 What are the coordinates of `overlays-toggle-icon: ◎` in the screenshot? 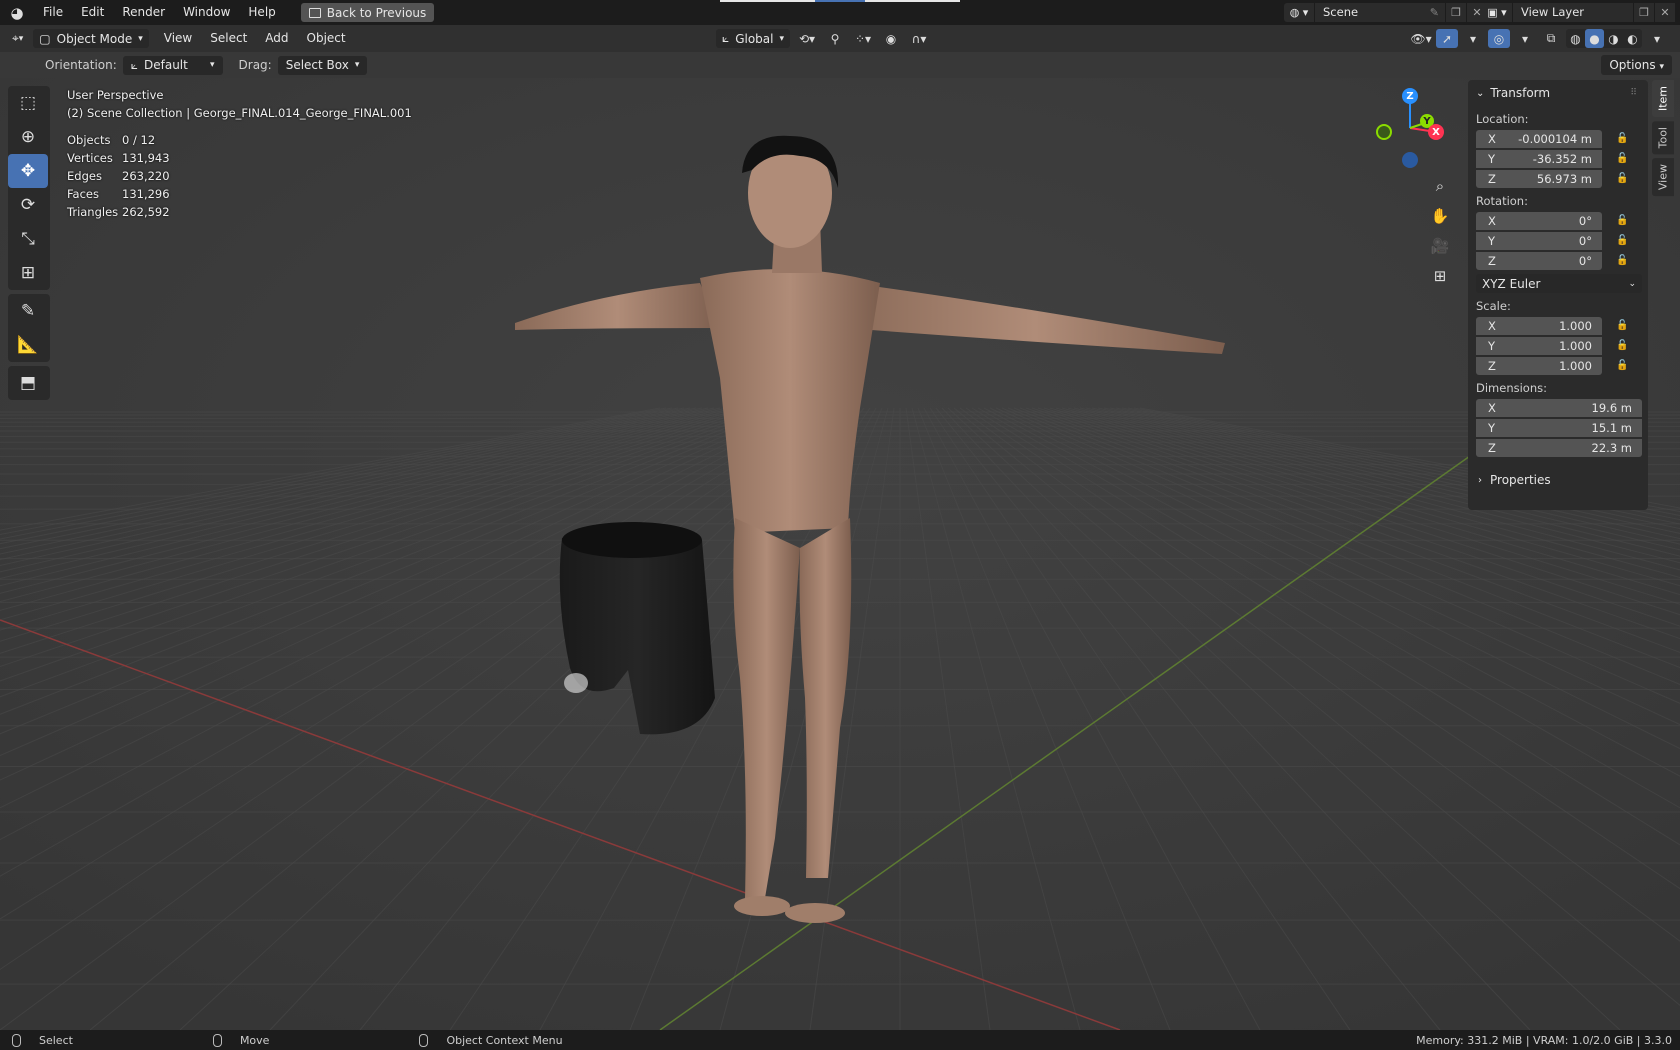 It's located at (1499, 38).